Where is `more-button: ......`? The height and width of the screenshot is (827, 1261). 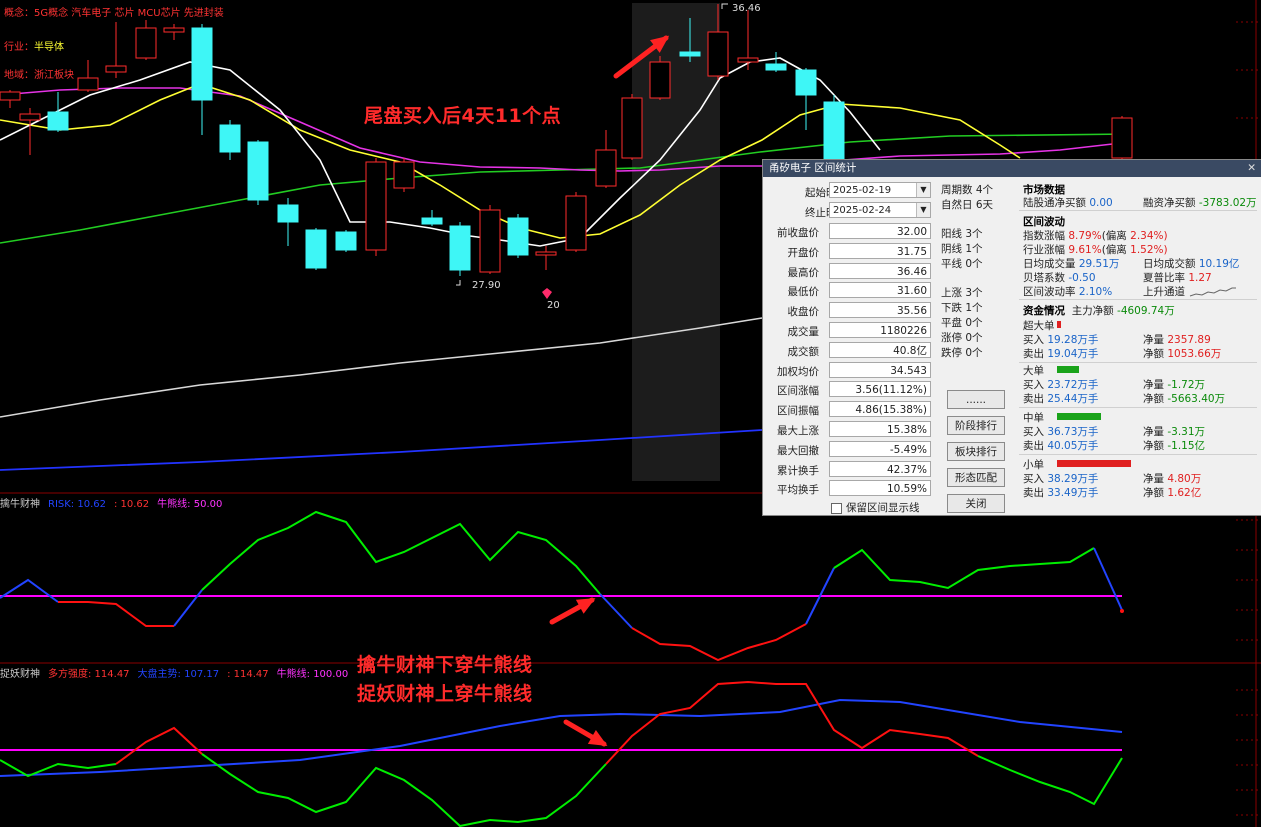
more-button: ...... is located at coordinates (976, 399).